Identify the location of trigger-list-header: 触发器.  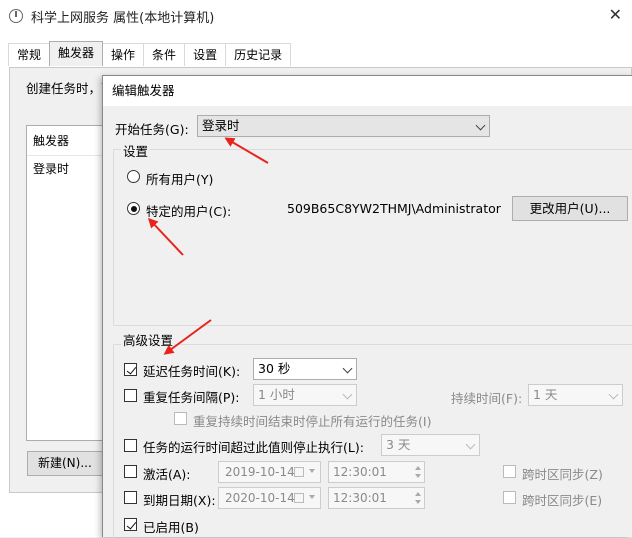
(65, 141).